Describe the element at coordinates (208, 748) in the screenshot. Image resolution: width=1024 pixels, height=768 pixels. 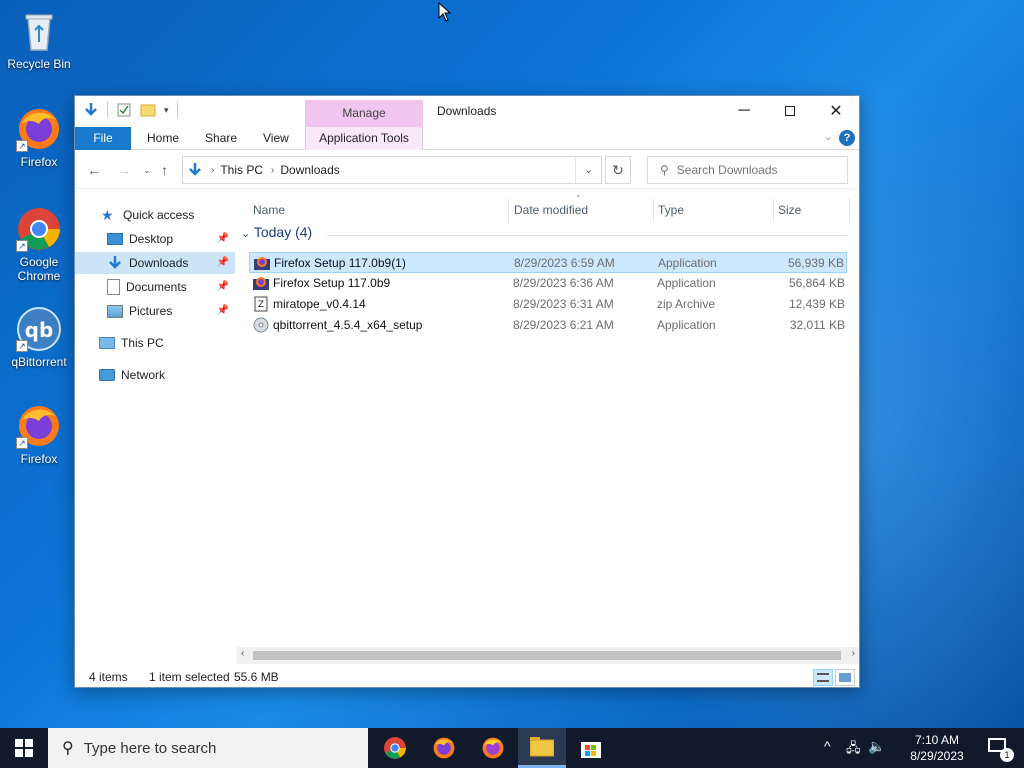
I see `taskbar-search-box: ⚲ Type here to search` at that location.